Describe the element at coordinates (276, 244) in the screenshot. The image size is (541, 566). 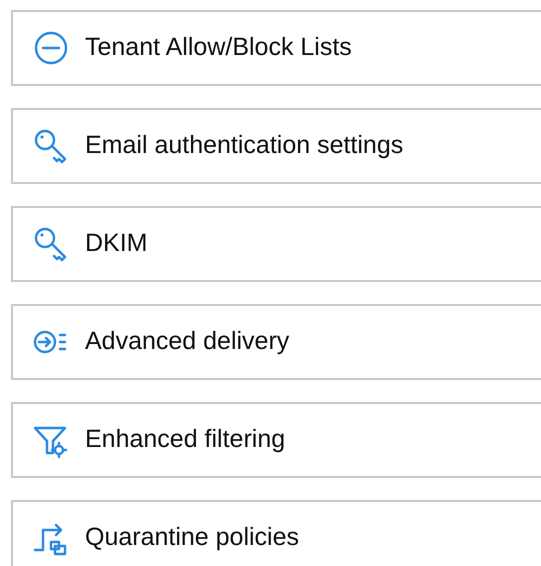
I see `settings-tile: DKIM` at that location.